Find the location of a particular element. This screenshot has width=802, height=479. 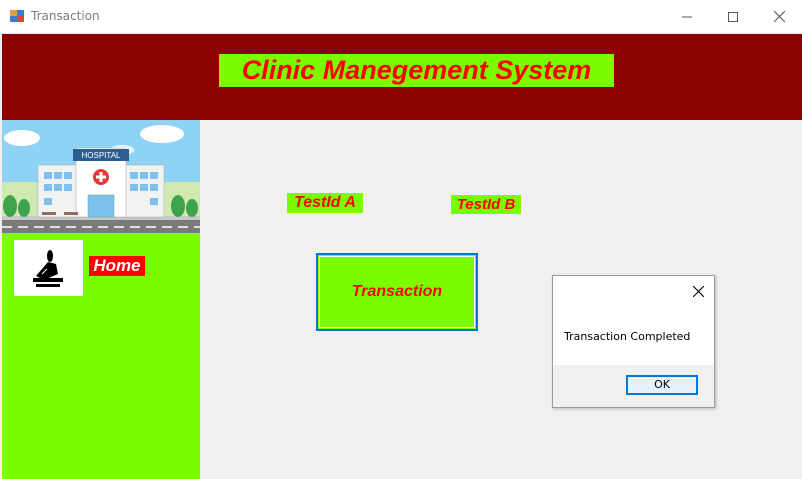

maximize-button is located at coordinates (733, 16).